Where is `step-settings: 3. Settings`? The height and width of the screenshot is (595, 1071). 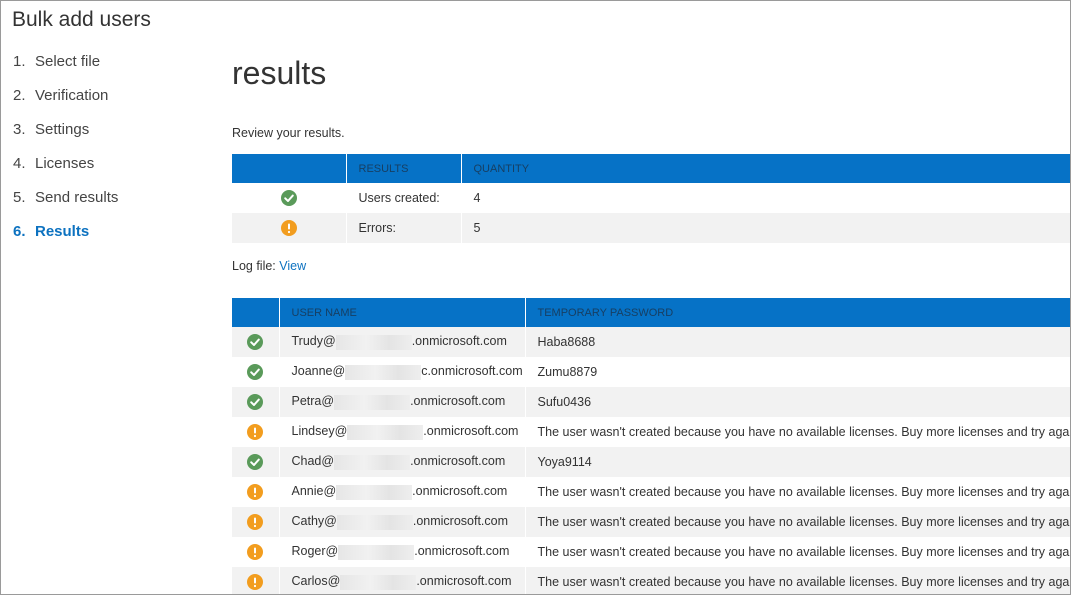 step-settings: 3. Settings is located at coordinates (65, 138).